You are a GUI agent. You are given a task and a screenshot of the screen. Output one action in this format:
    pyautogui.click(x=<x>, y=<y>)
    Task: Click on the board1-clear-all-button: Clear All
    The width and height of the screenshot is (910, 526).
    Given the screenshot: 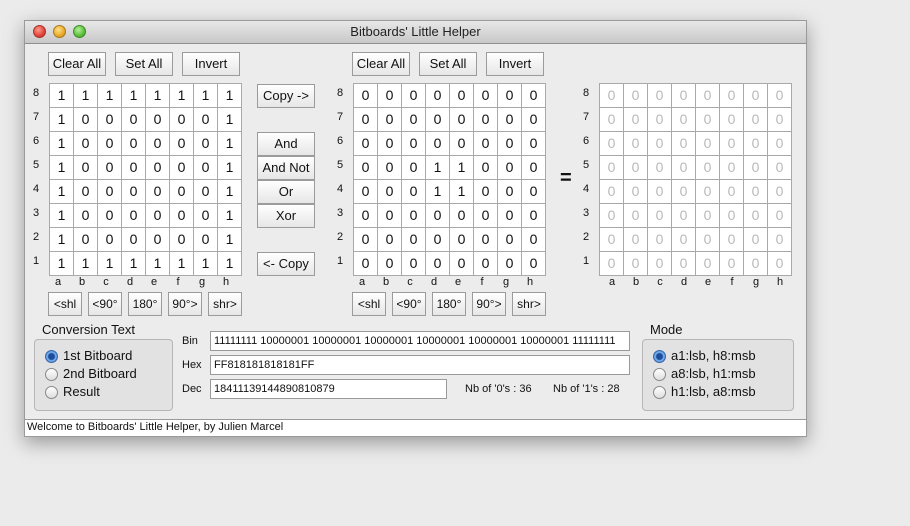 What is the action you would take?
    pyautogui.click(x=77, y=64)
    